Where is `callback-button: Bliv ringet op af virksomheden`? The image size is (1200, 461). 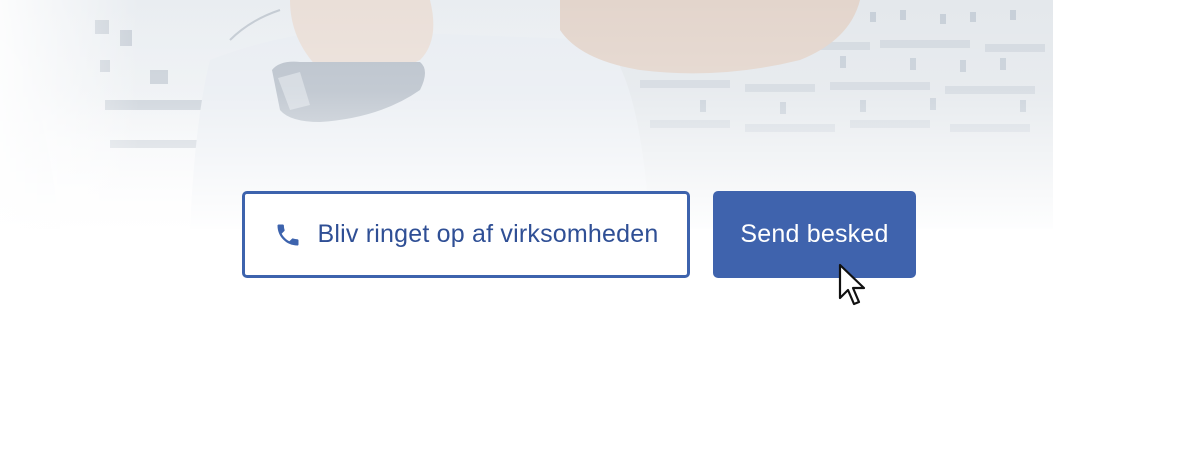 callback-button: Bliv ringet op af virksomheden is located at coordinates (466, 234).